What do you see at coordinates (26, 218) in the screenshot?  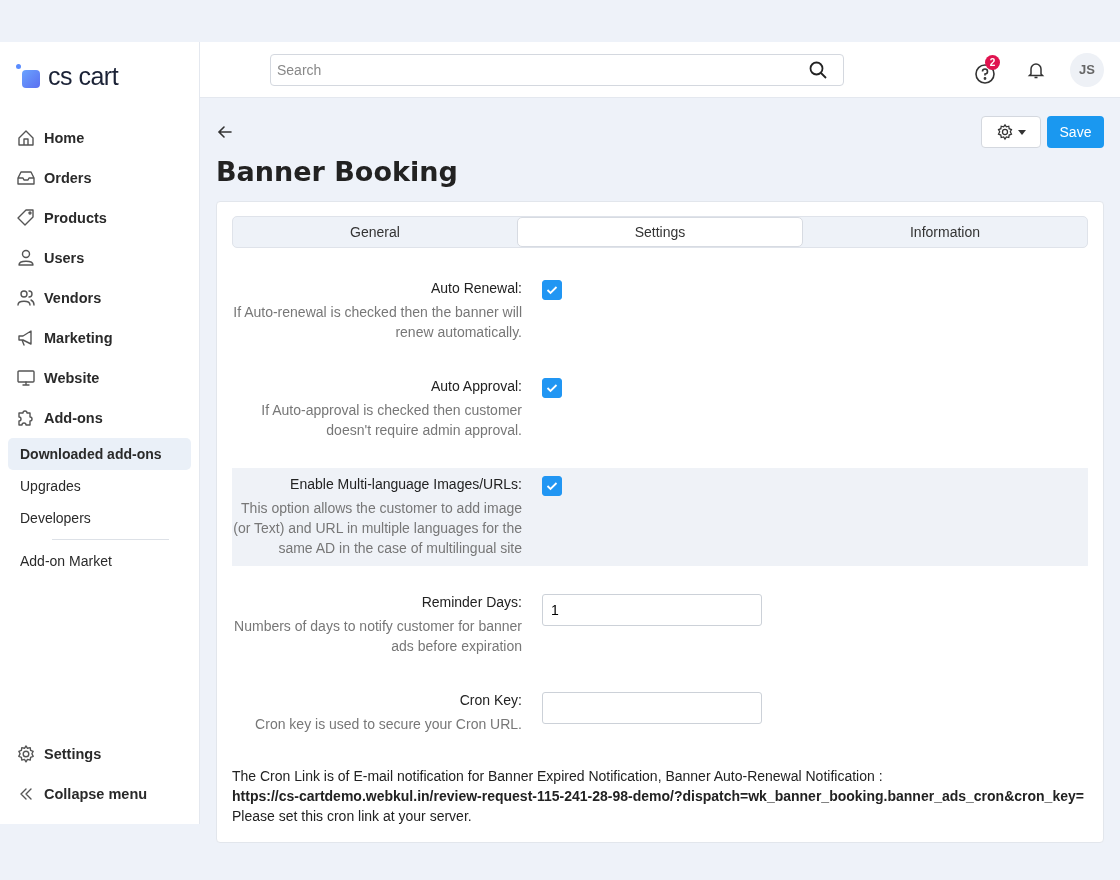 I see `tag-icon` at bounding box center [26, 218].